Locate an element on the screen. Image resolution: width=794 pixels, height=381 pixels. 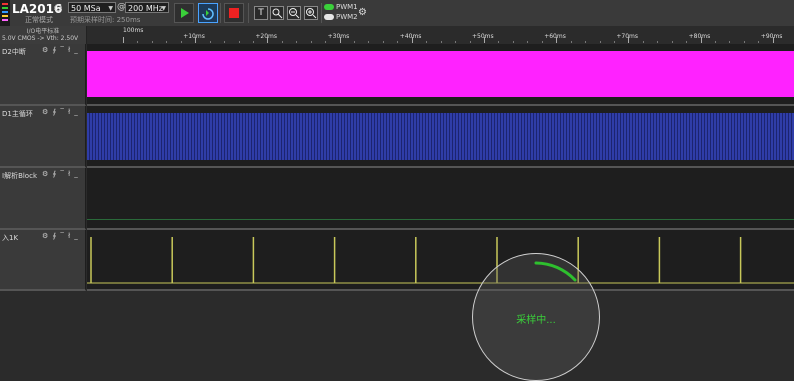
pwm1-toggle: PWM1 is located at coordinates (341, 8).